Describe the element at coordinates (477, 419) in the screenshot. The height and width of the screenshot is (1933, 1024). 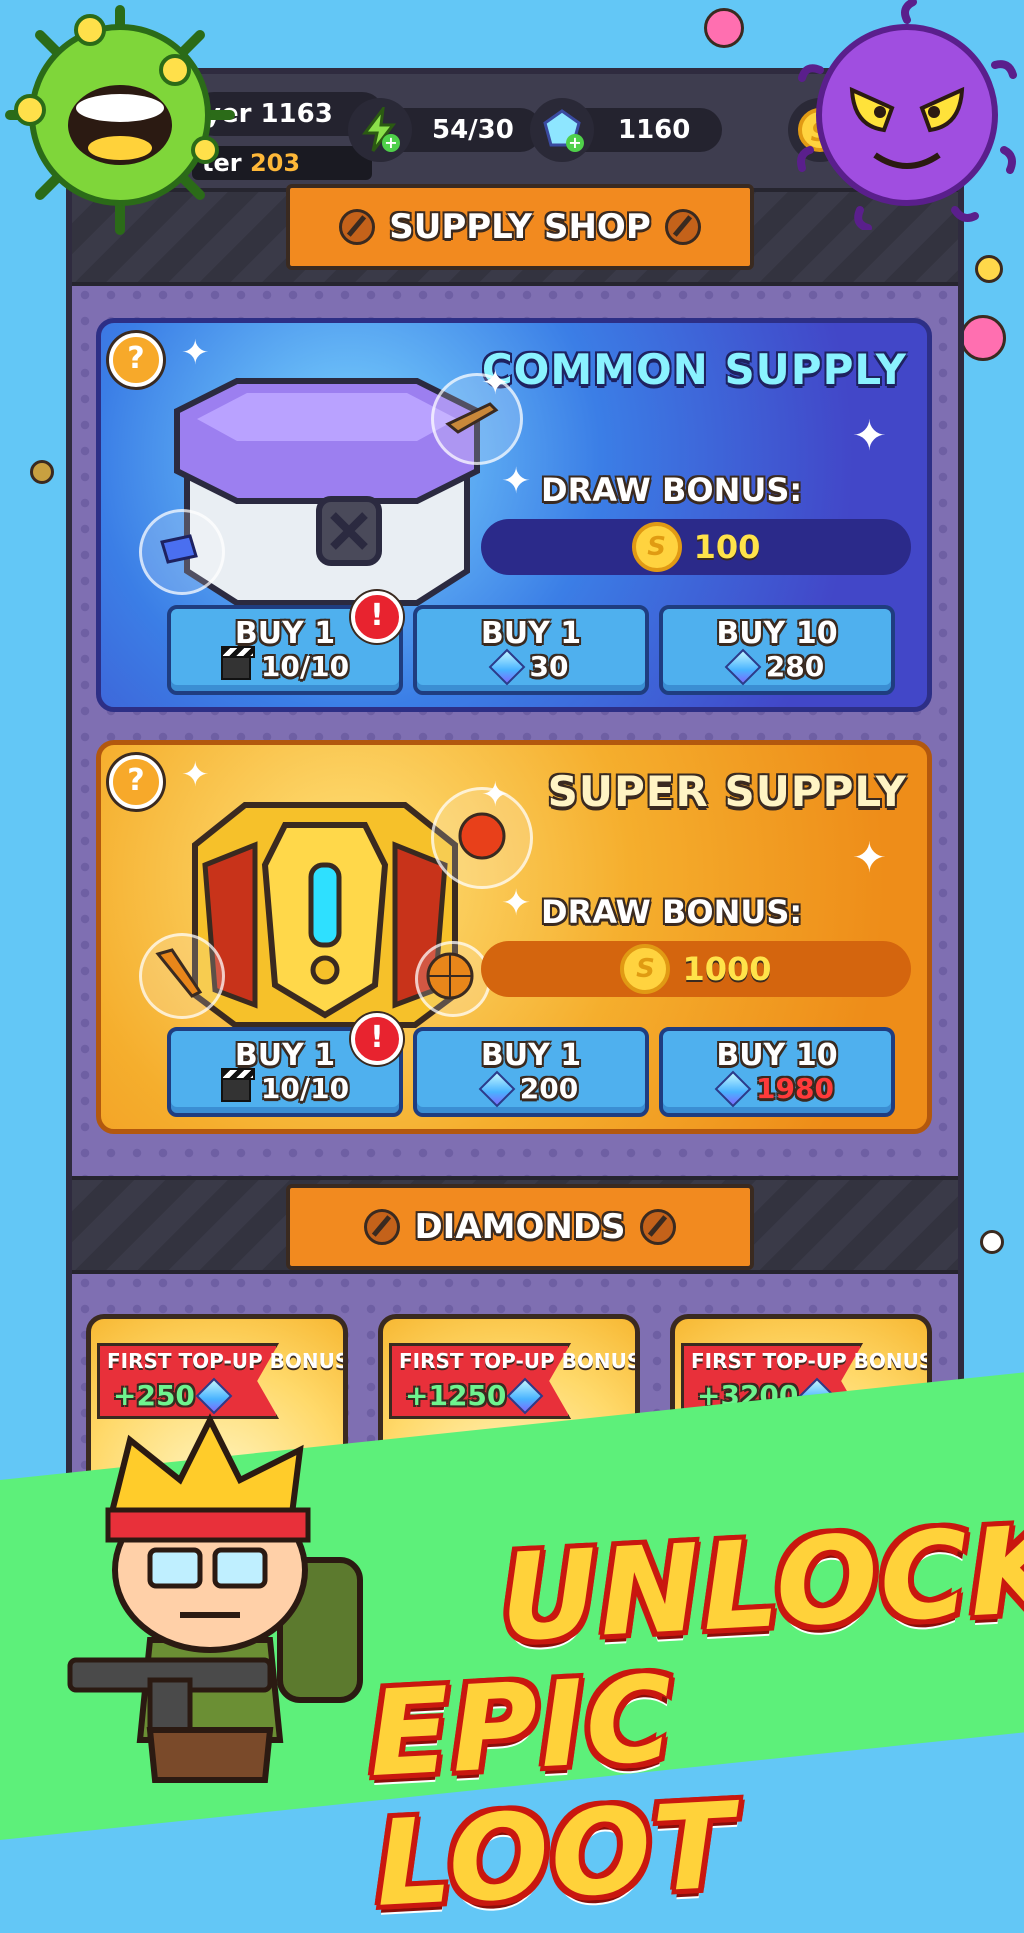
I see `rifle-bubble` at that location.